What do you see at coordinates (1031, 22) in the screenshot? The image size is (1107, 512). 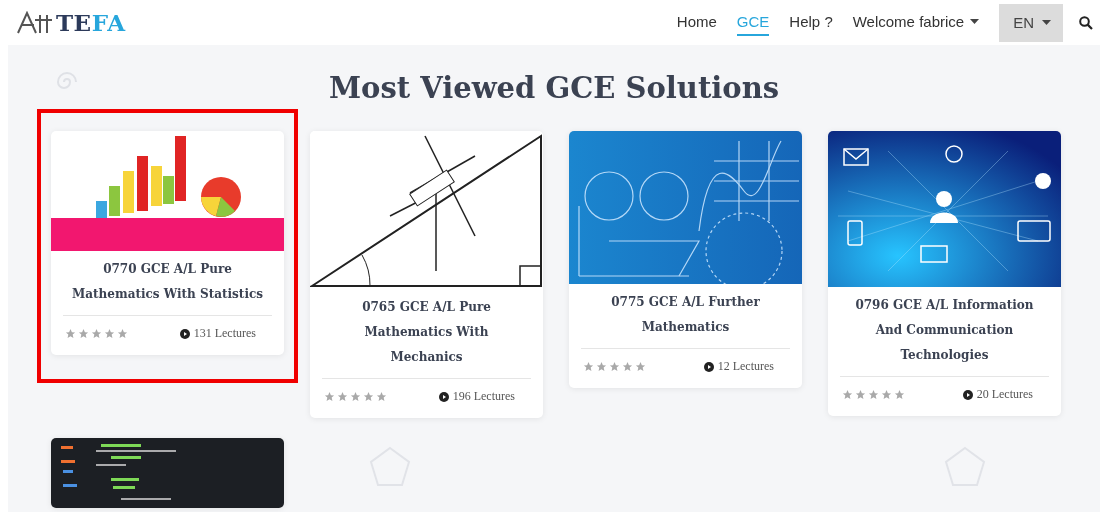 I see `language-dropdown: EN` at bounding box center [1031, 22].